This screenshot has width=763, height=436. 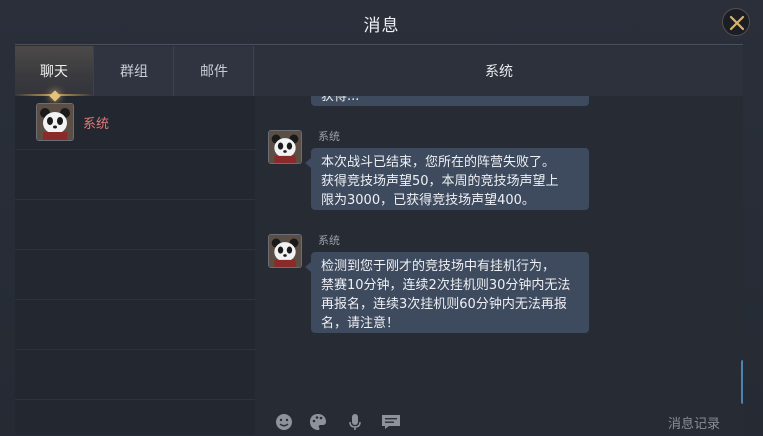 I want to click on tab-groups: 群组, so click(x=134, y=71).